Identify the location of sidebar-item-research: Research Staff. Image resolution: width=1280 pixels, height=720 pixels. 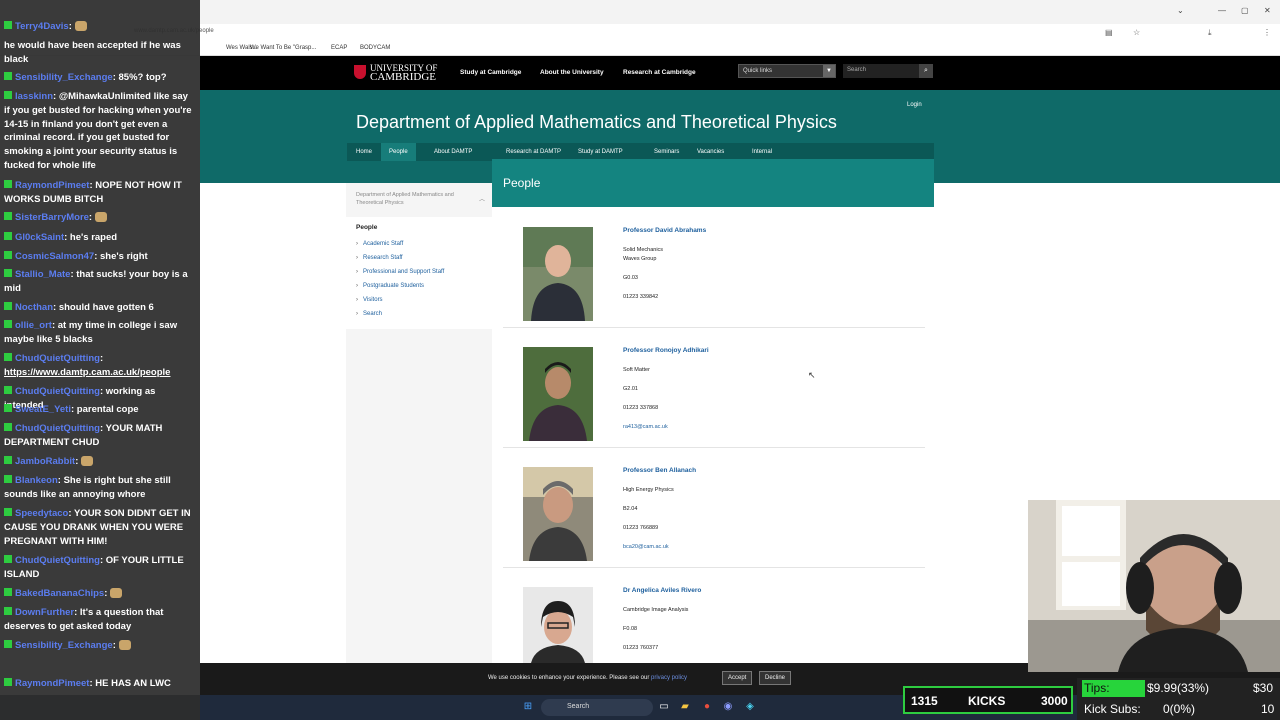
(379, 258).